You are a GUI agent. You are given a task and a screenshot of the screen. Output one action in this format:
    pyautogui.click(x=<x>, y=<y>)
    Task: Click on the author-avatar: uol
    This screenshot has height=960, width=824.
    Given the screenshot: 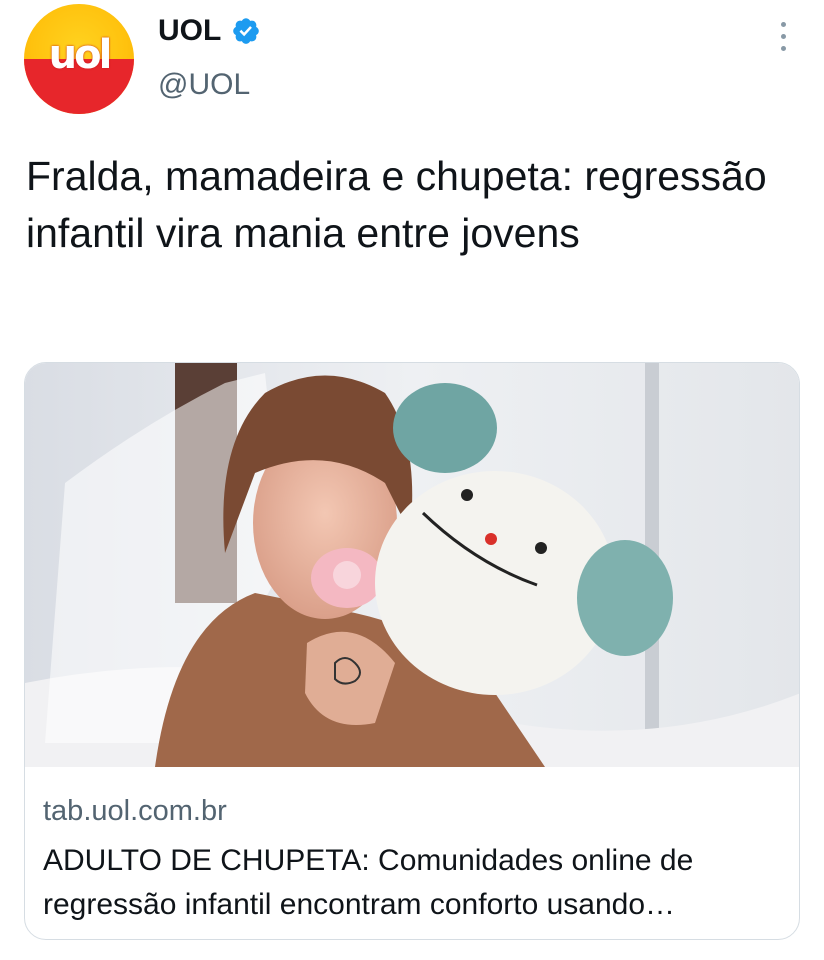 What is the action you would take?
    pyautogui.click(x=79, y=59)
    